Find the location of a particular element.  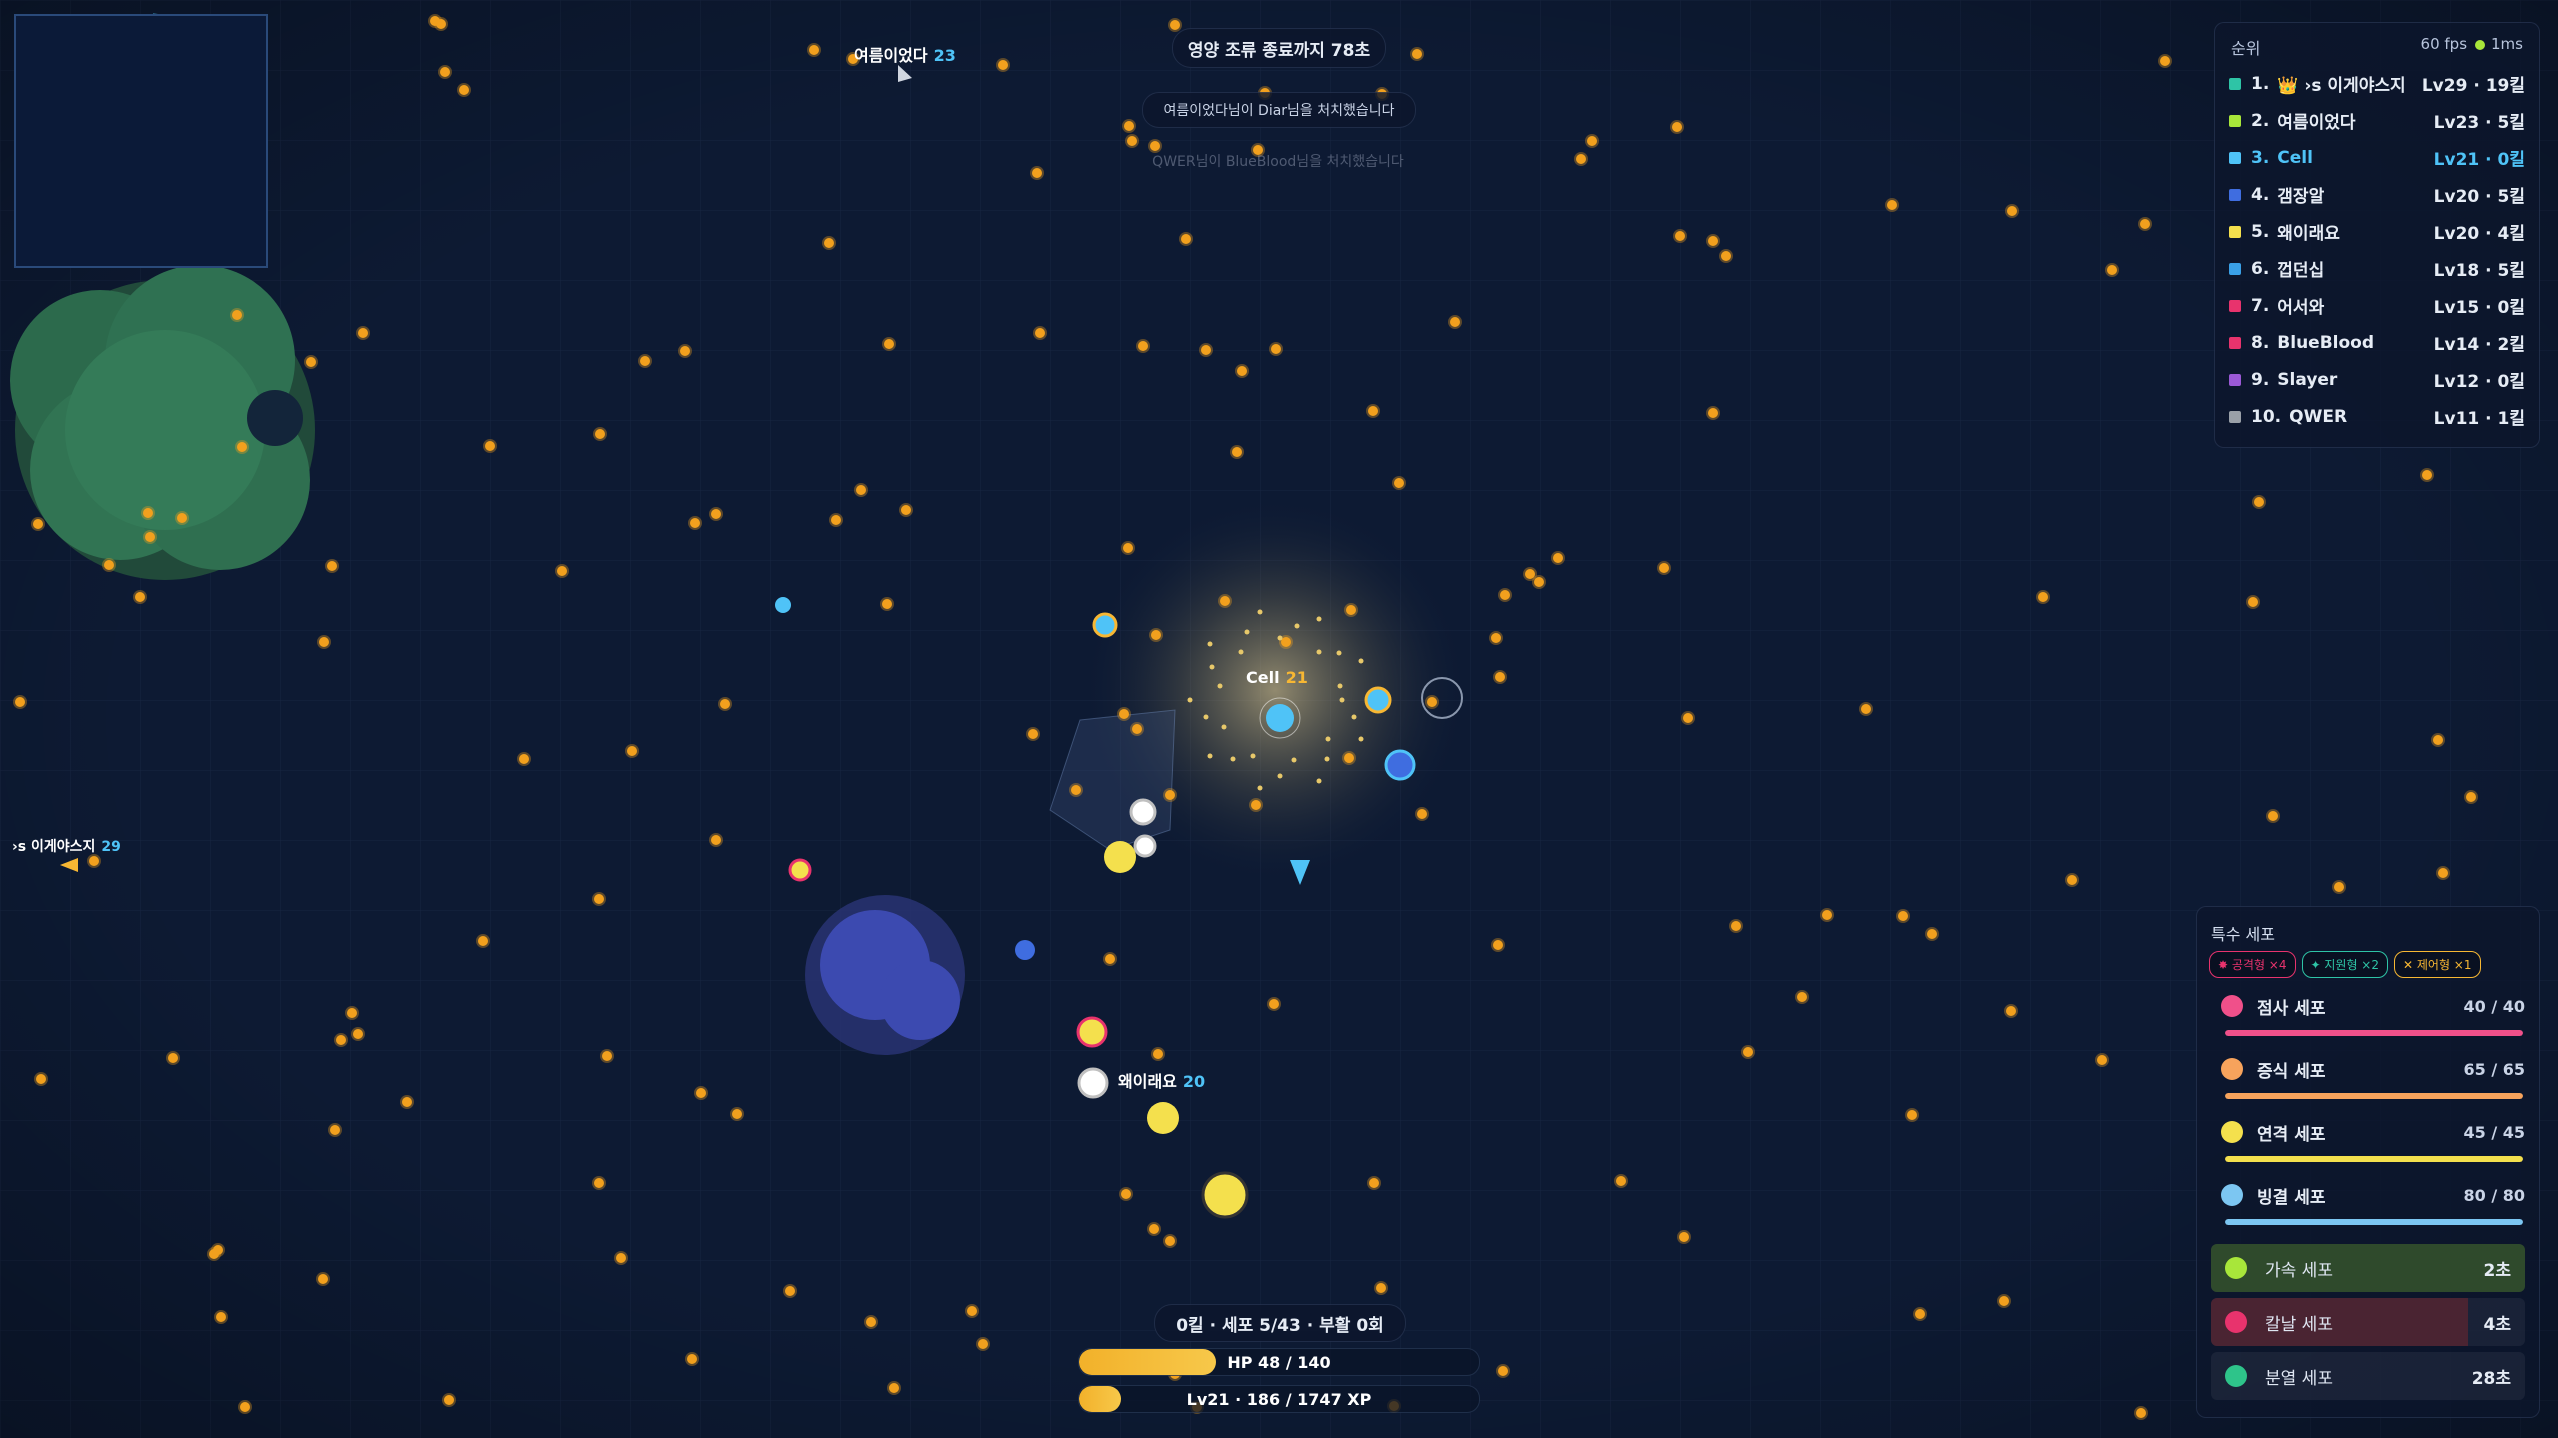

leaderboard-title: 순위 is located at coordinates (2246, 48).